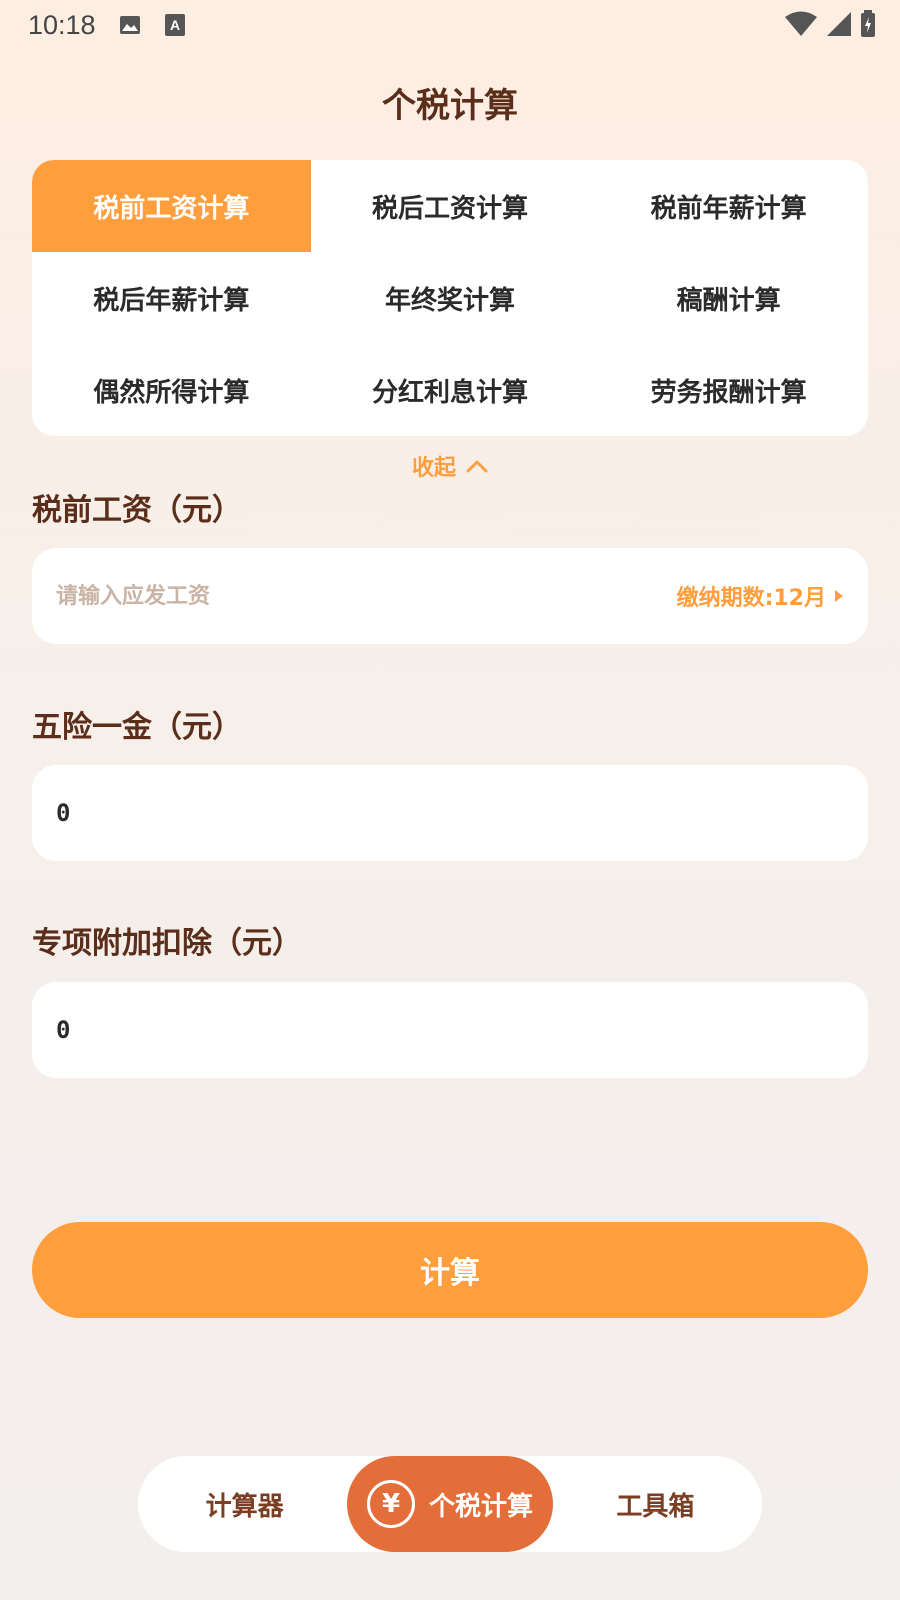 This screenshot has height=1600, width=900. I want to click on salary-input-box: 缴纳期数:12月, so click(450, 596).